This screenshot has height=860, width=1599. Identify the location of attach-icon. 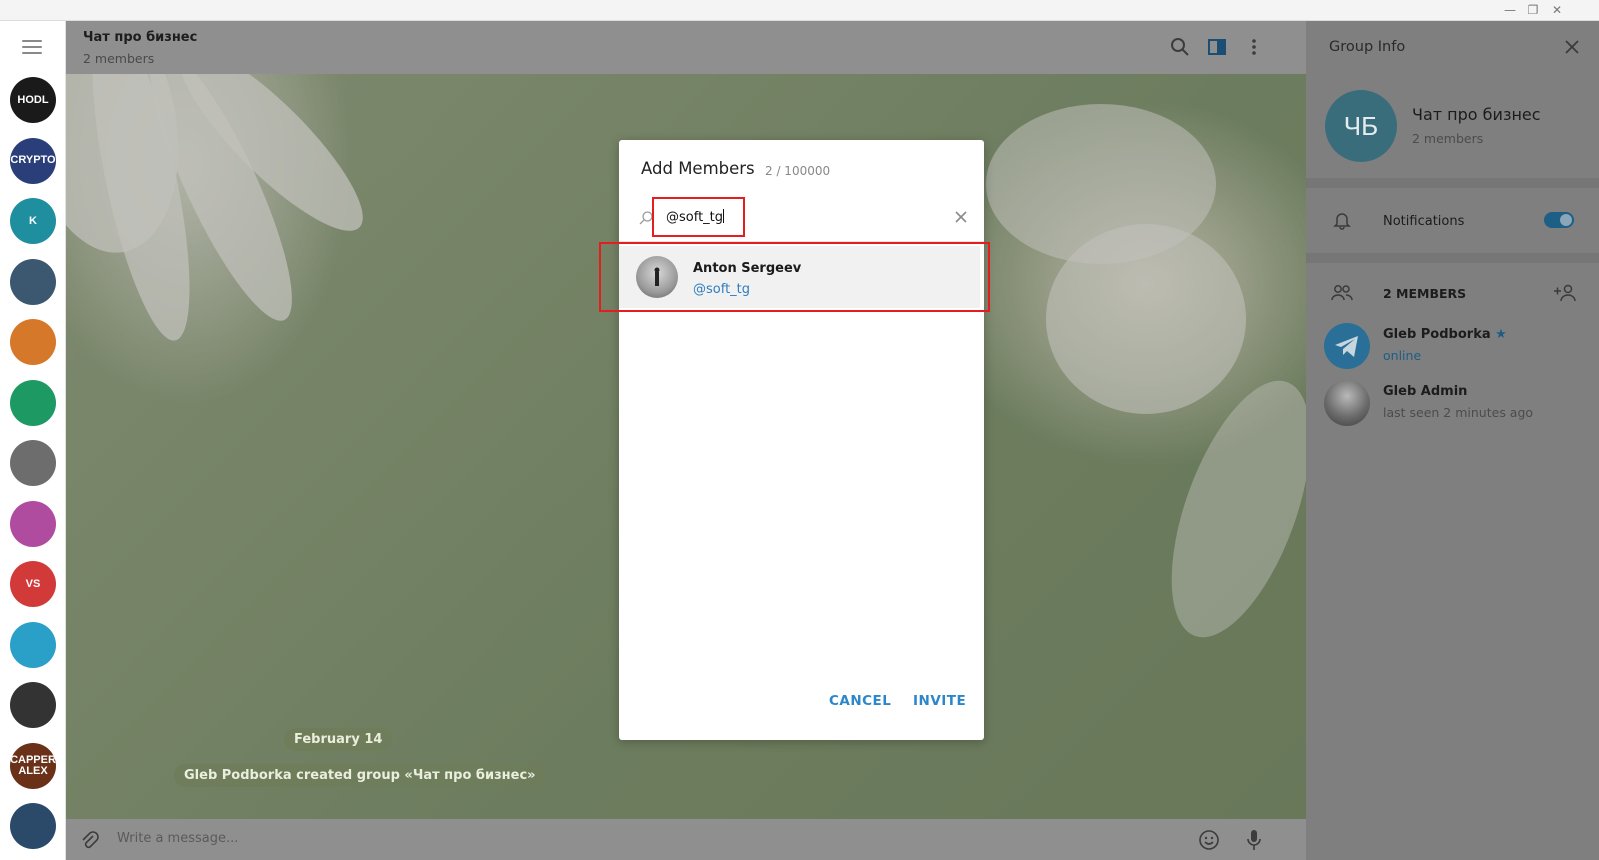
(89, 840).